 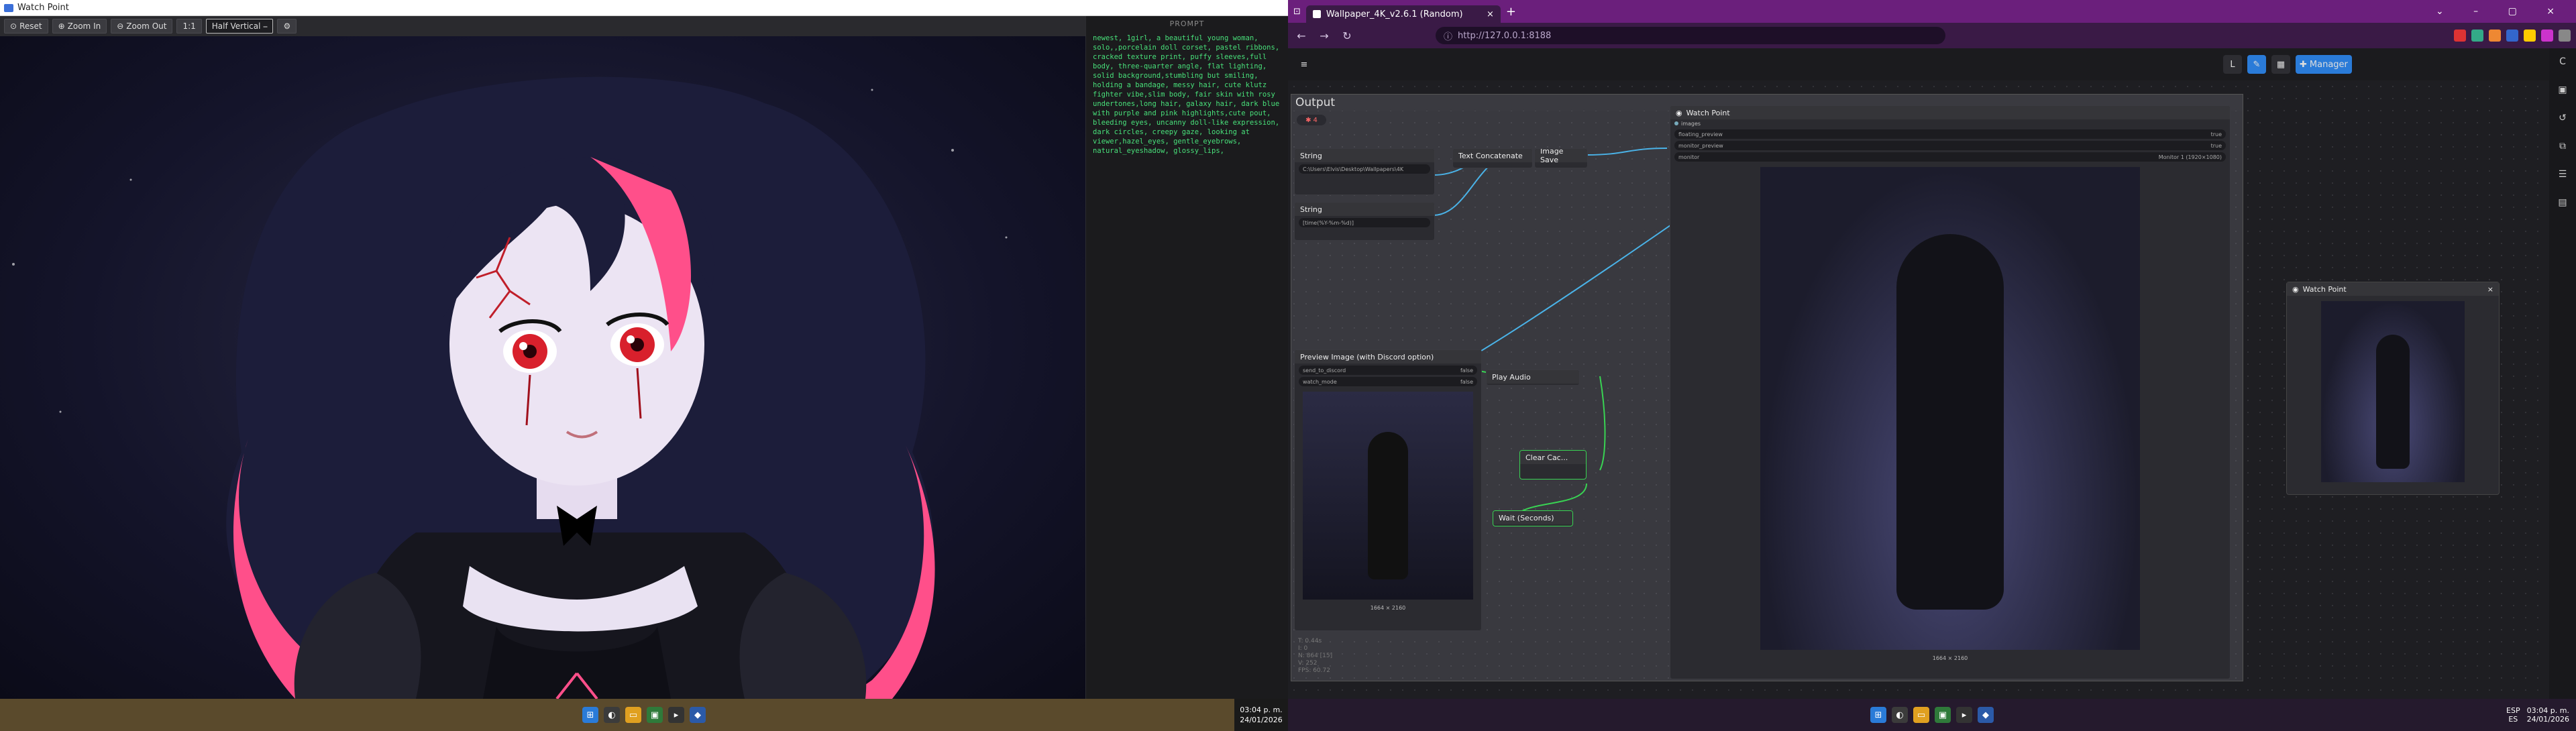 I want to click on preview-thumbnail, so click(x=1388, y=496).